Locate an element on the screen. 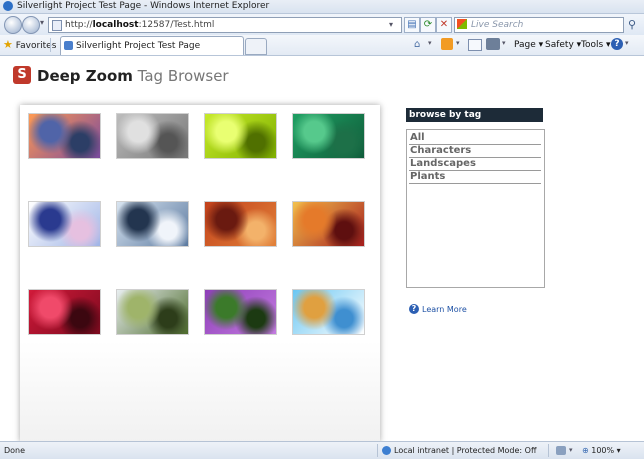  help-circle-icon: ? is located at coordinates (414, 309).